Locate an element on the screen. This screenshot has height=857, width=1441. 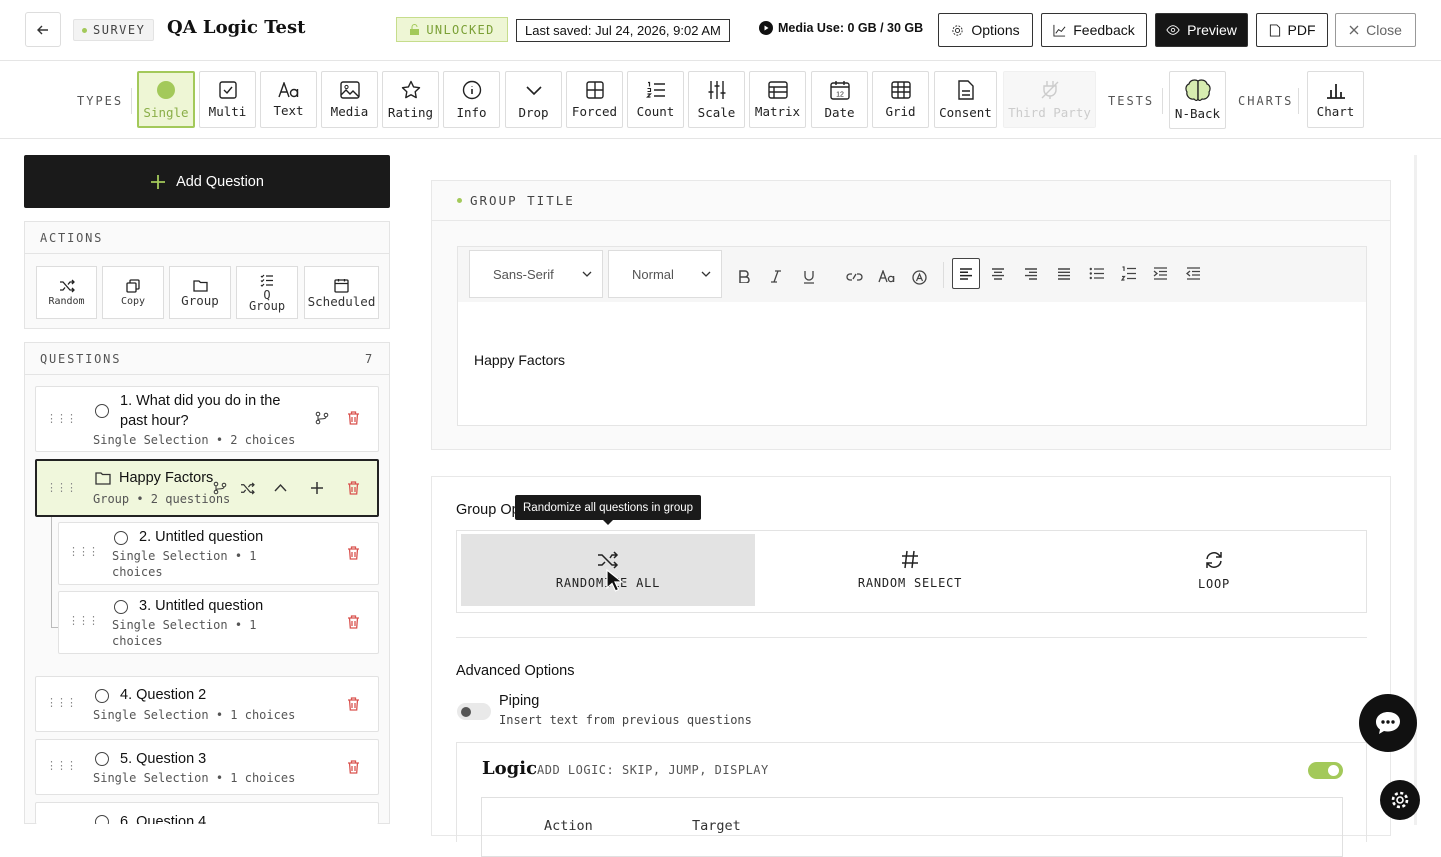
bold-icon is located at coordinates (744, 276).